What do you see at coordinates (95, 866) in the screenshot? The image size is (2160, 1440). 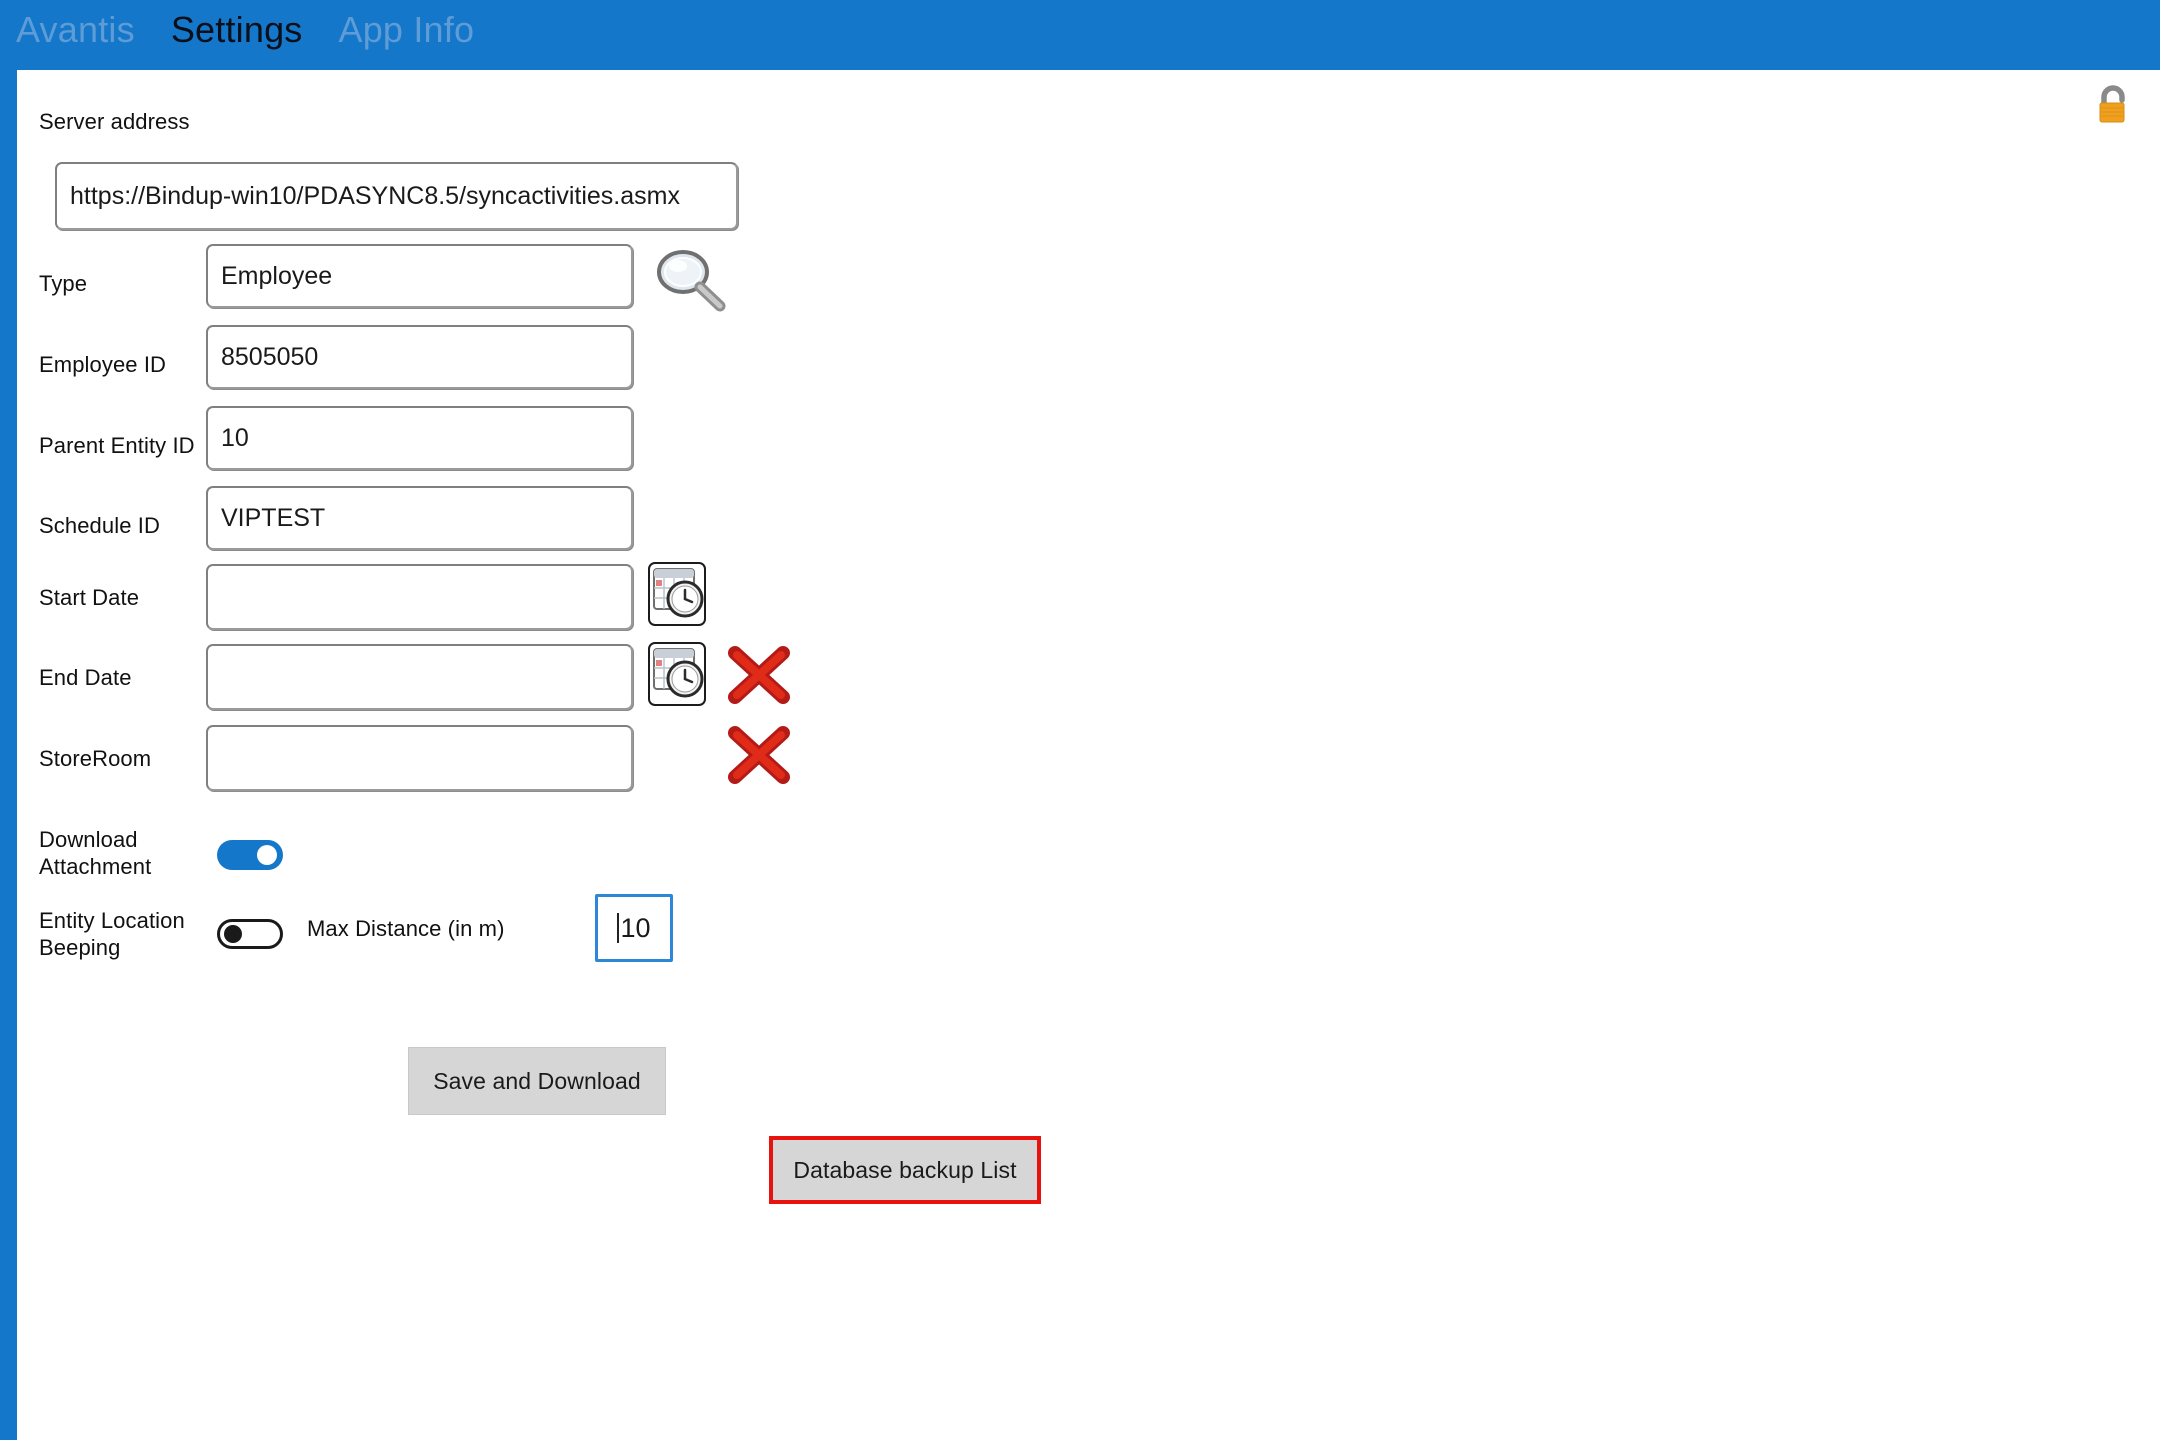 I see `download-attachment-label-line2: Attachment` at bounding box center [95, 866].